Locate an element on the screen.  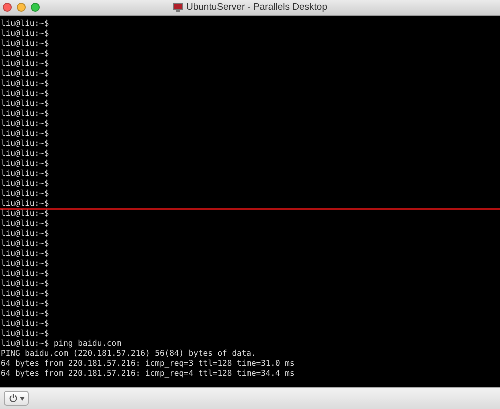
monitor-icon is located at coordinates (177, 7).